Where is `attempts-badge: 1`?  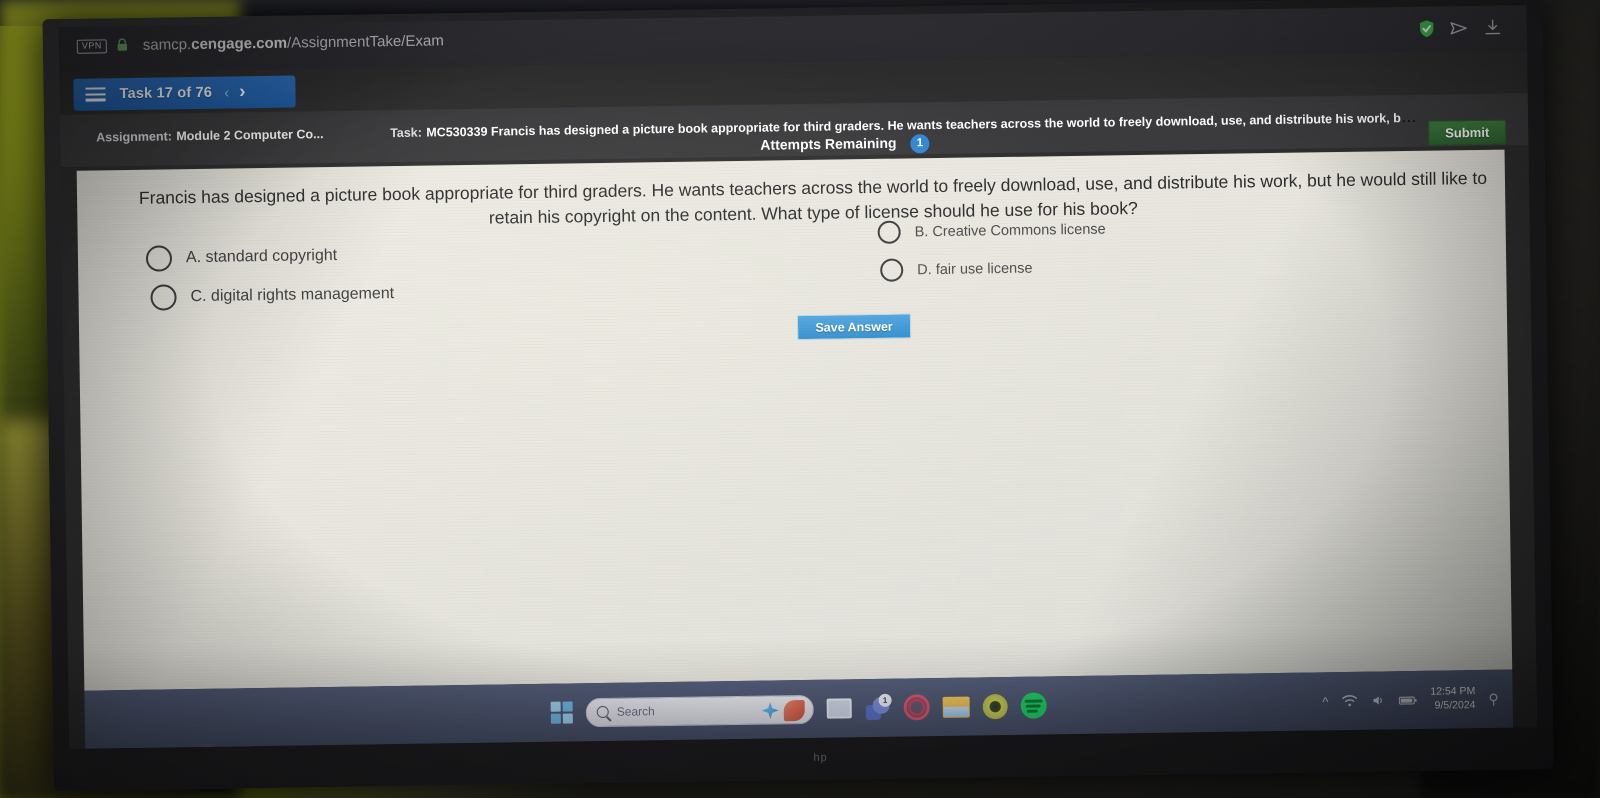
attempts-badge: 1 is located at coordinates (920, 144).